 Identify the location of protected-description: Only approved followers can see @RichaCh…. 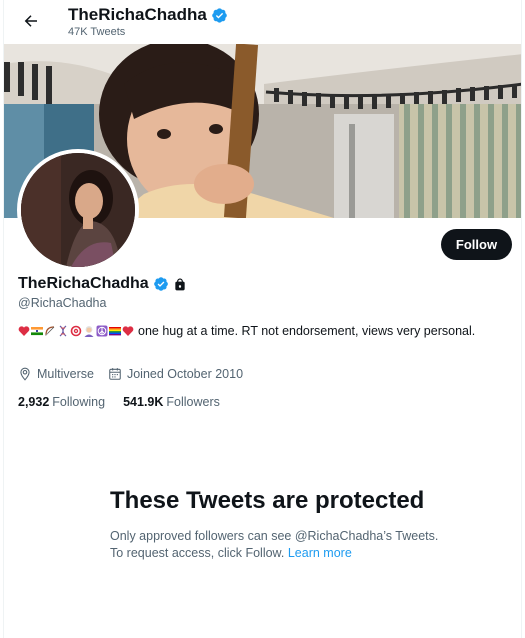
(274, 544).